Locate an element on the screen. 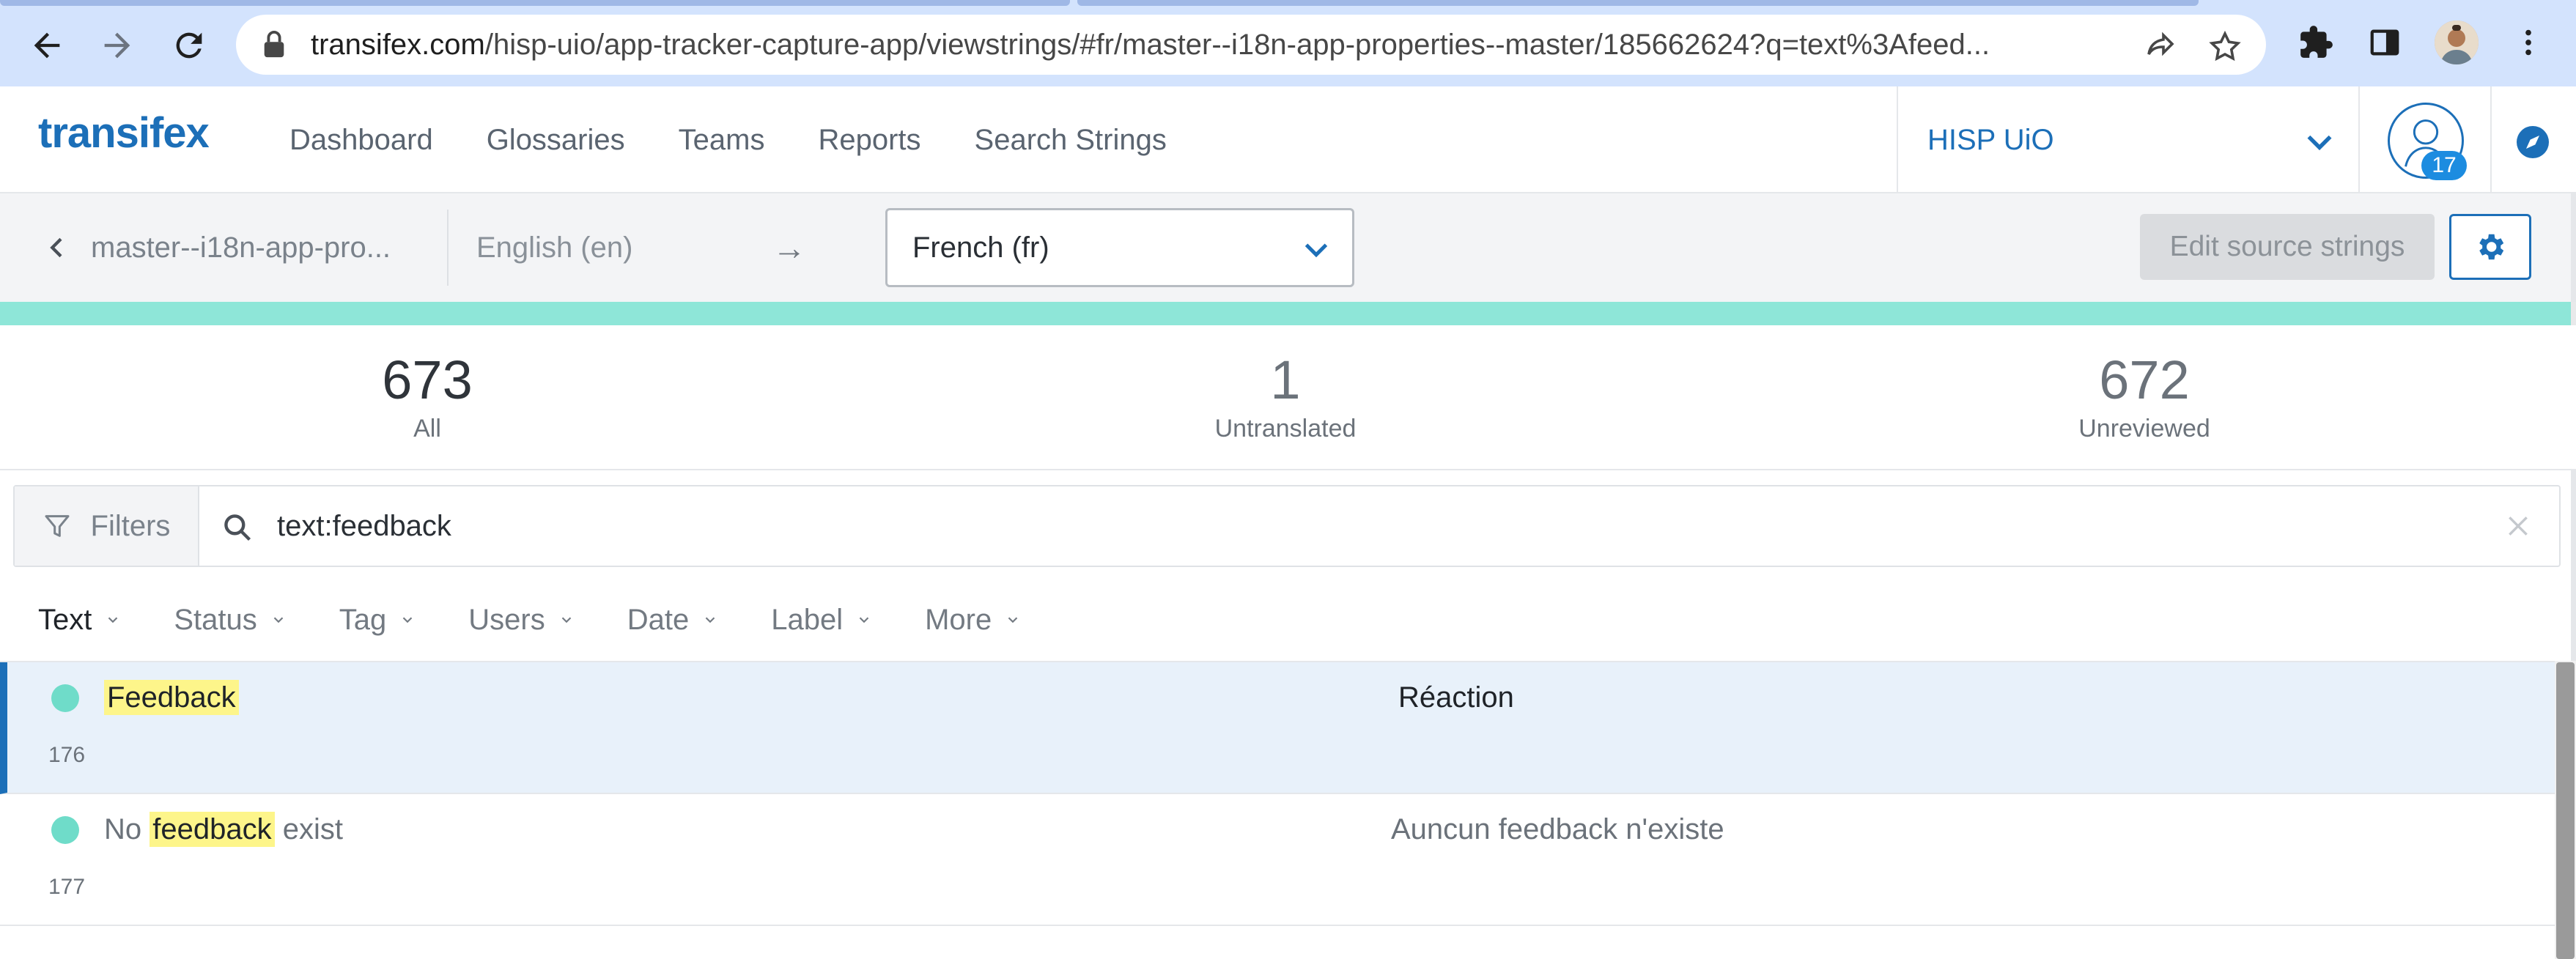 This screenshot has width=2576, height=959. source-language: English (en) is located at coordinates (554, 248).